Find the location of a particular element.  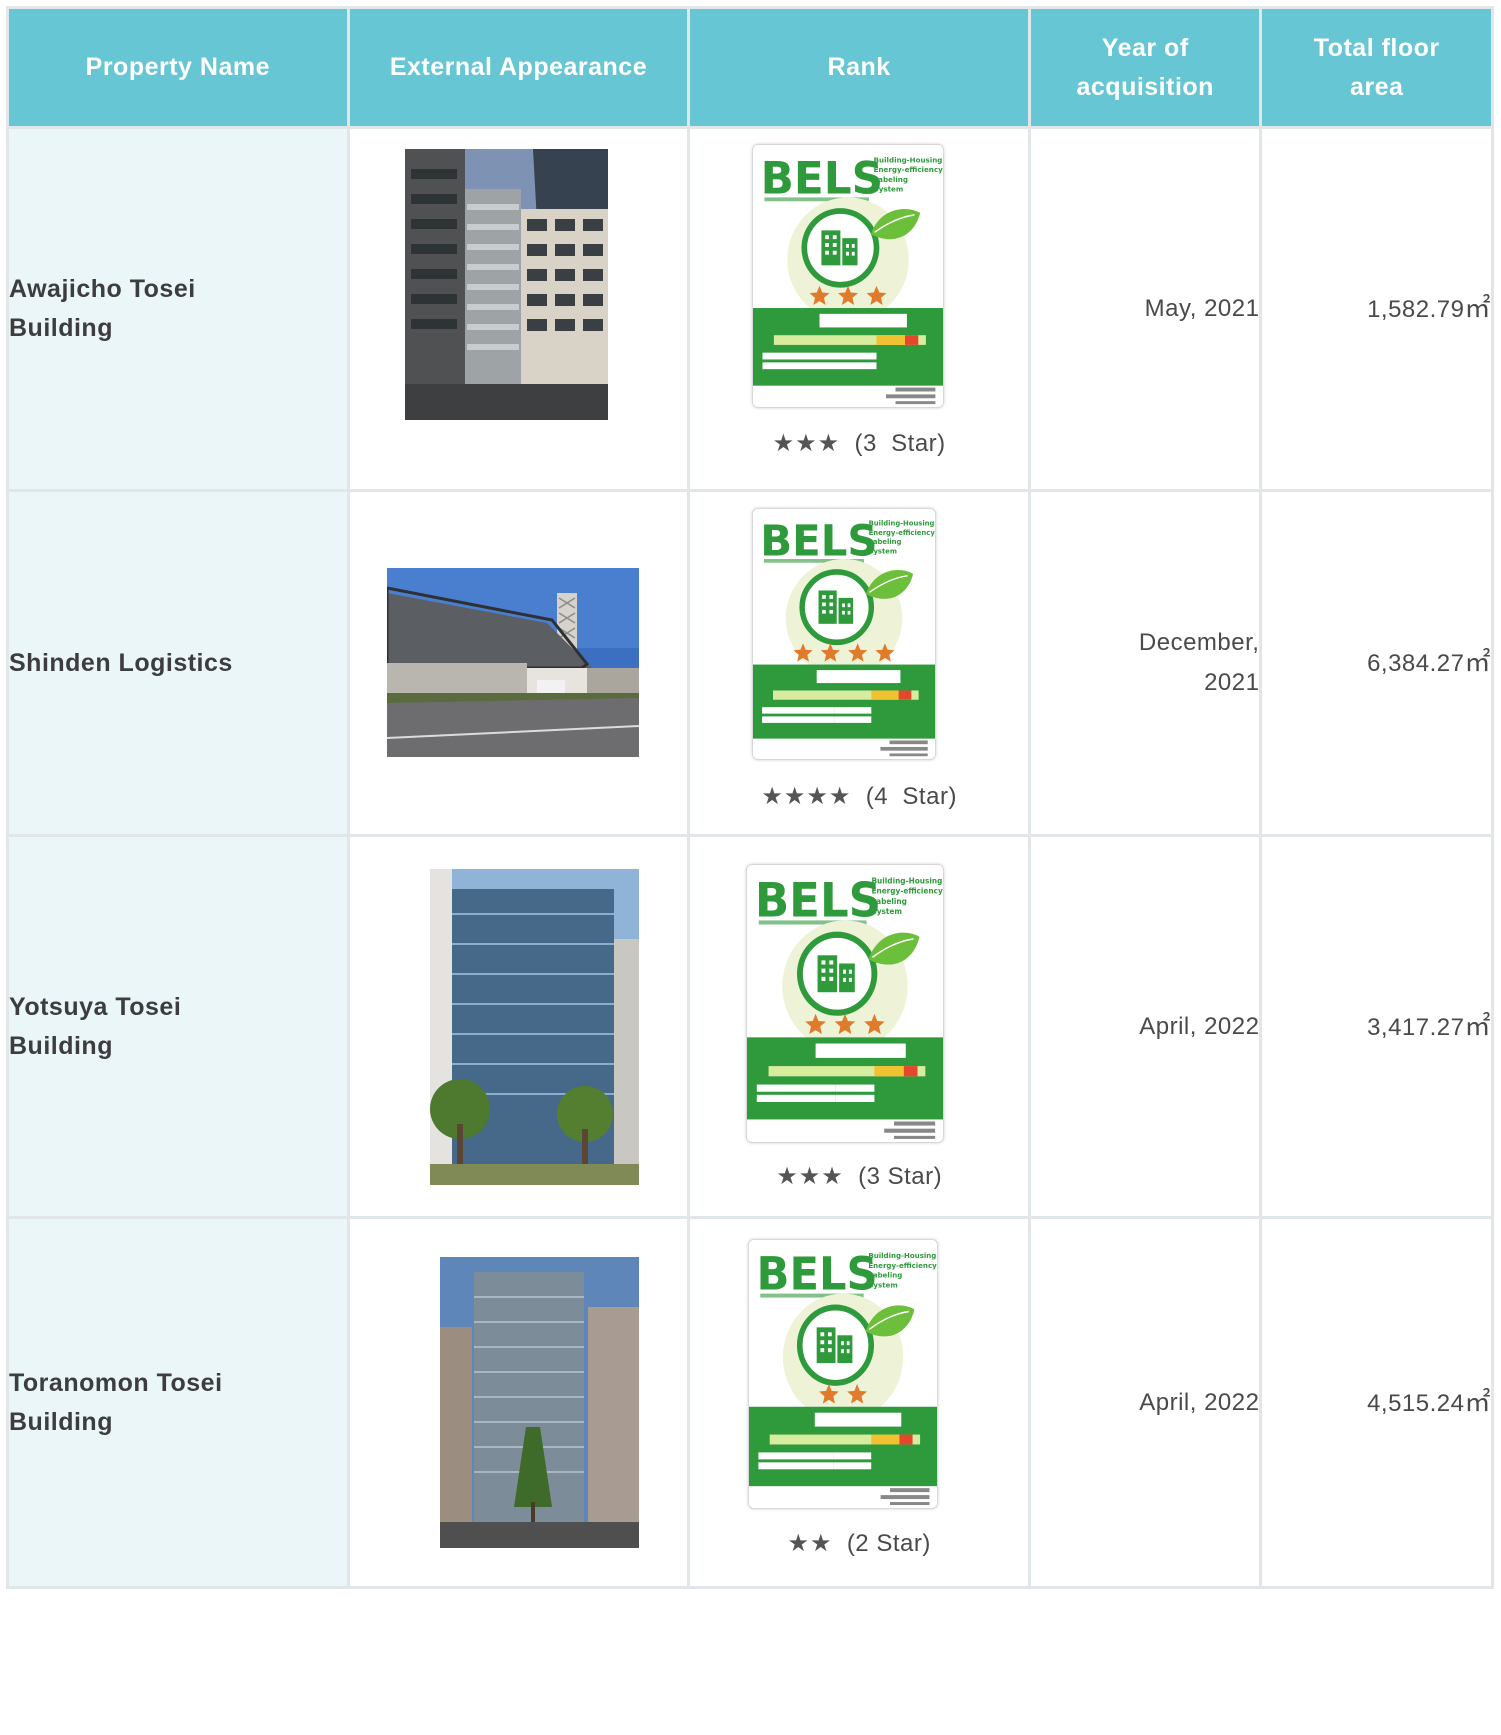

rank-cell: ★★ (2 Star) is located at coordinates (859, 1402).